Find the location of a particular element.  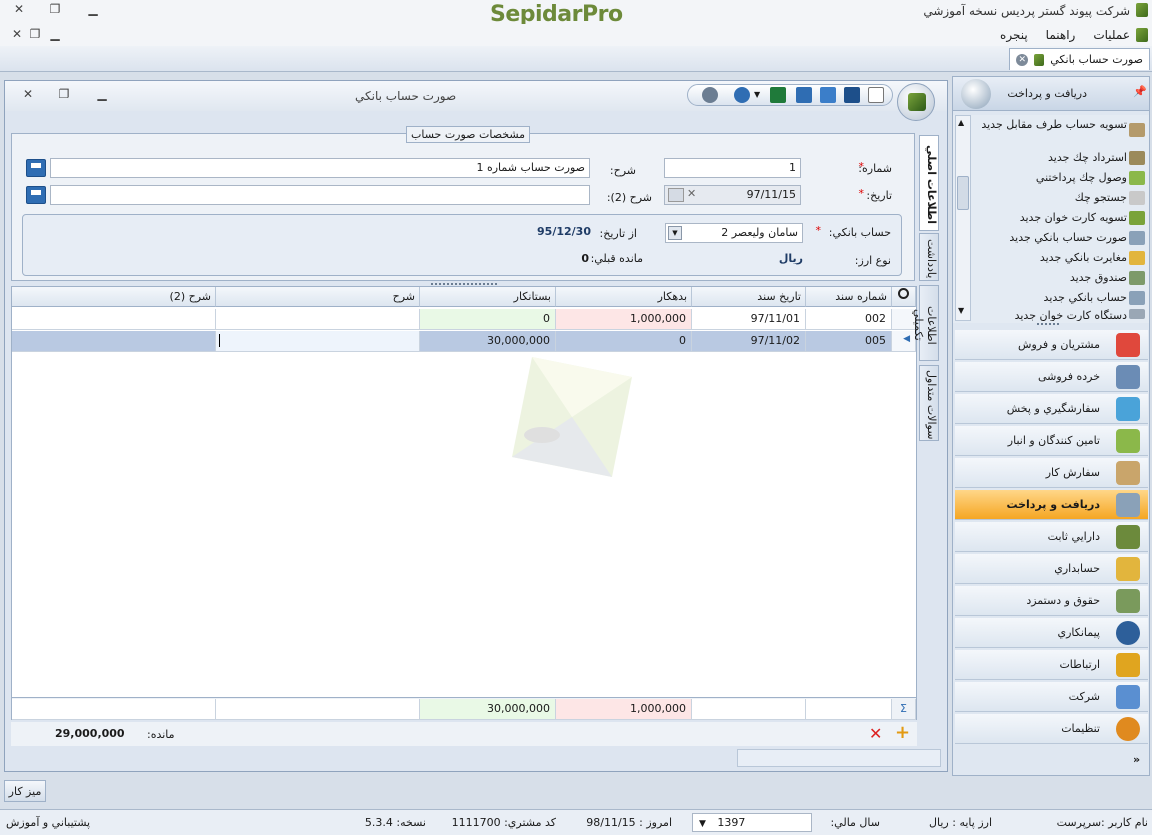

help-icon is located at coordinates (742, 95).